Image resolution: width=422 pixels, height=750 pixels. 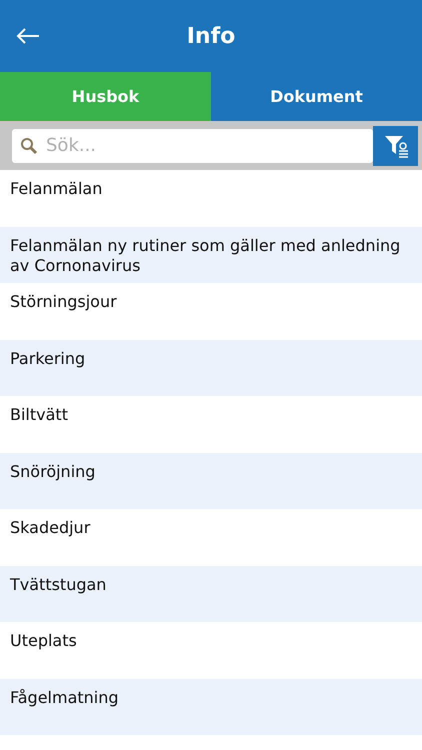 I want to click on list-item: Fågelmatning, so click(x=211, y=706).